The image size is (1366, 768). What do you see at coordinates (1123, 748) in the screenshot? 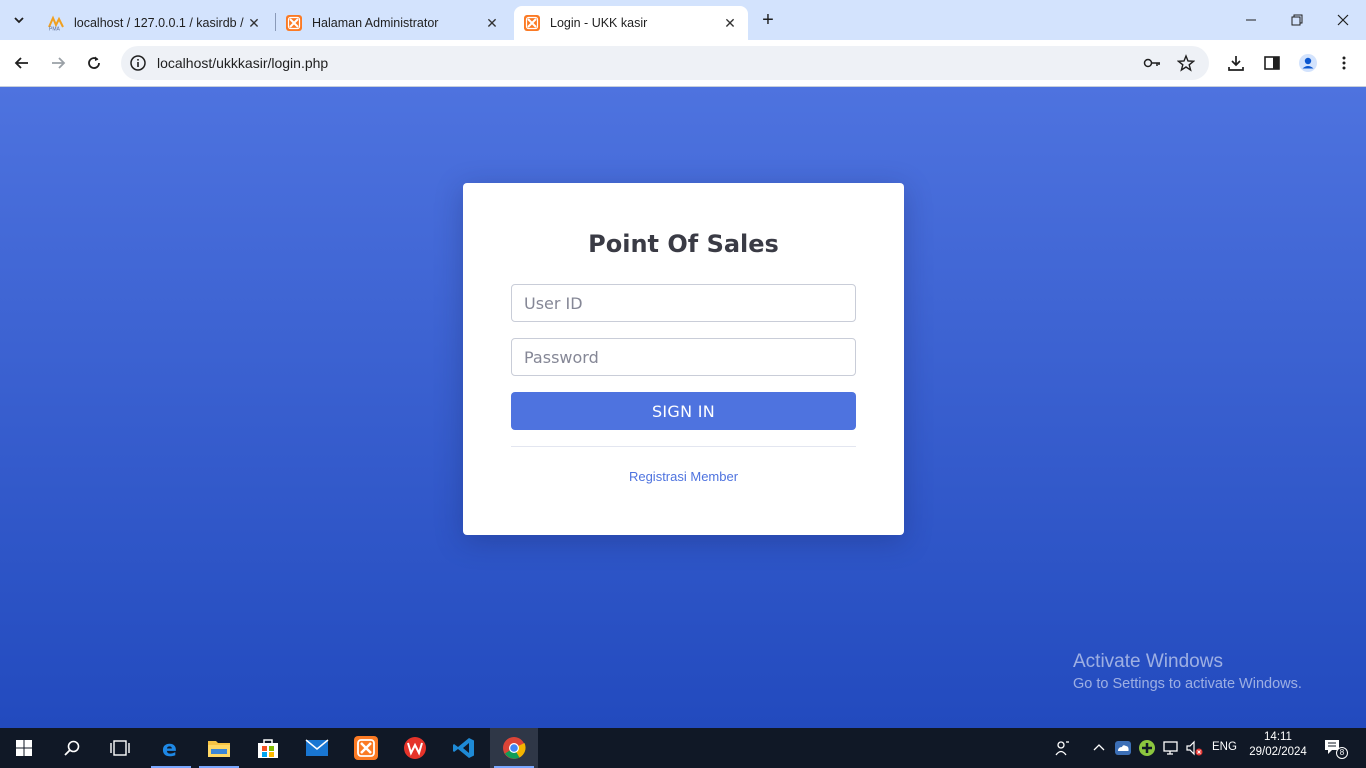
I see `onedrive-icon` at bounding box center [1123, 748].